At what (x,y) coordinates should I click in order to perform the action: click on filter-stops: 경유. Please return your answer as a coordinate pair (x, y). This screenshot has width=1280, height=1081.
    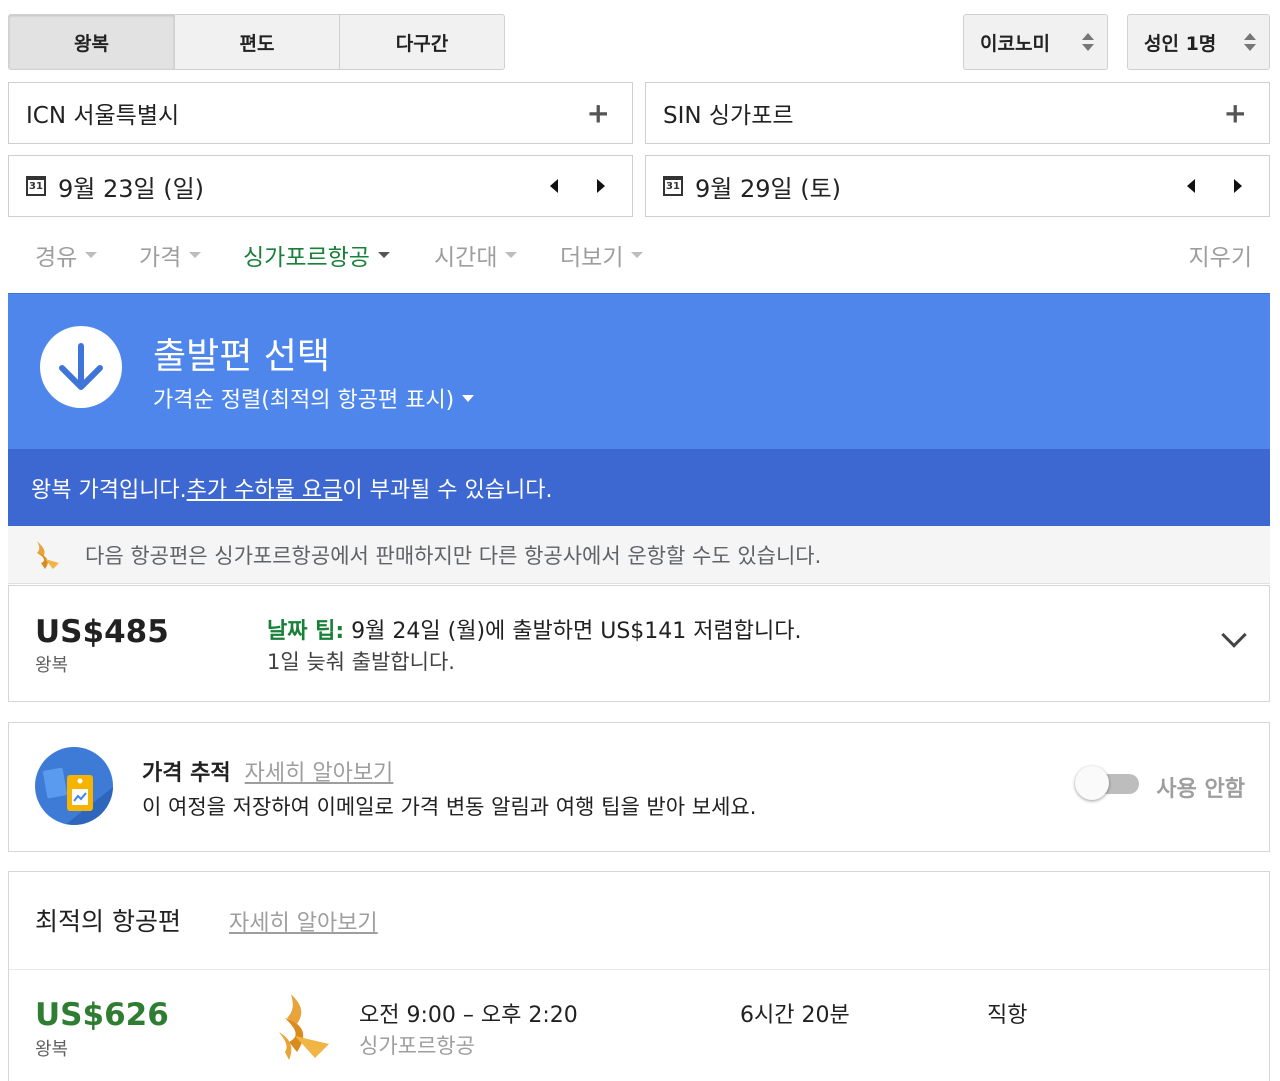
    Looking at the image, I should click on (66, 255).